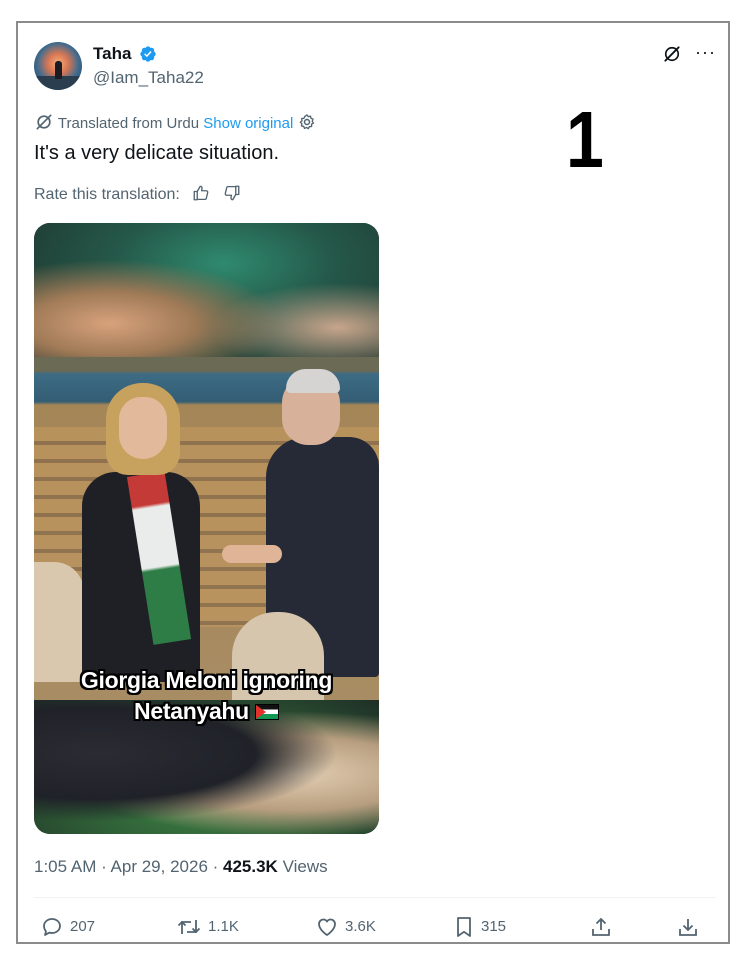  I want to click on views-label: Views, so click(302, 866).